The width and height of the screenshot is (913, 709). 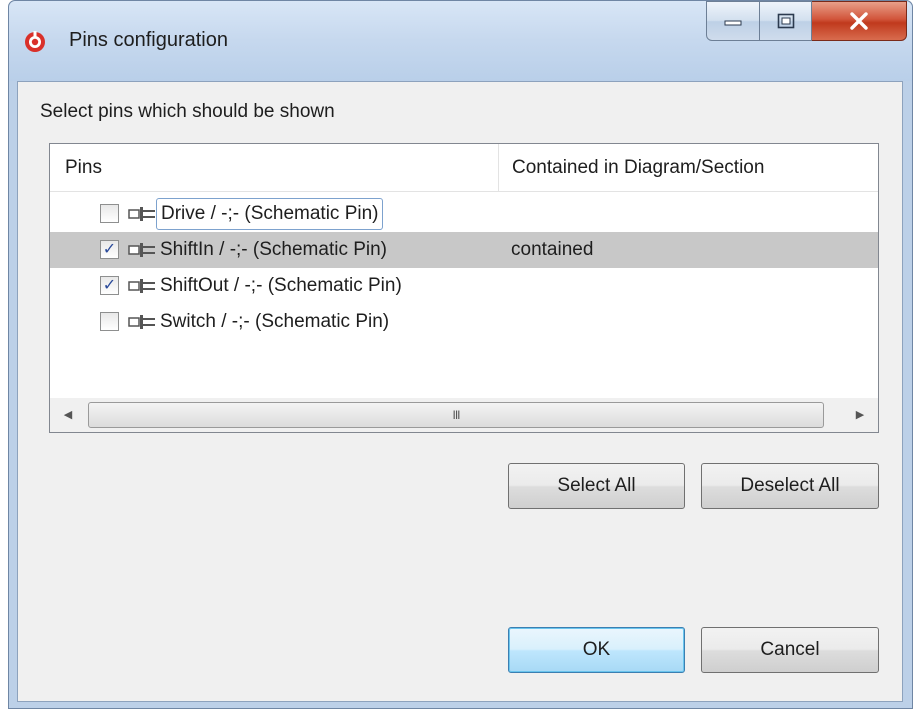 I want to click on maximize-button, so click(x=786, y=21).